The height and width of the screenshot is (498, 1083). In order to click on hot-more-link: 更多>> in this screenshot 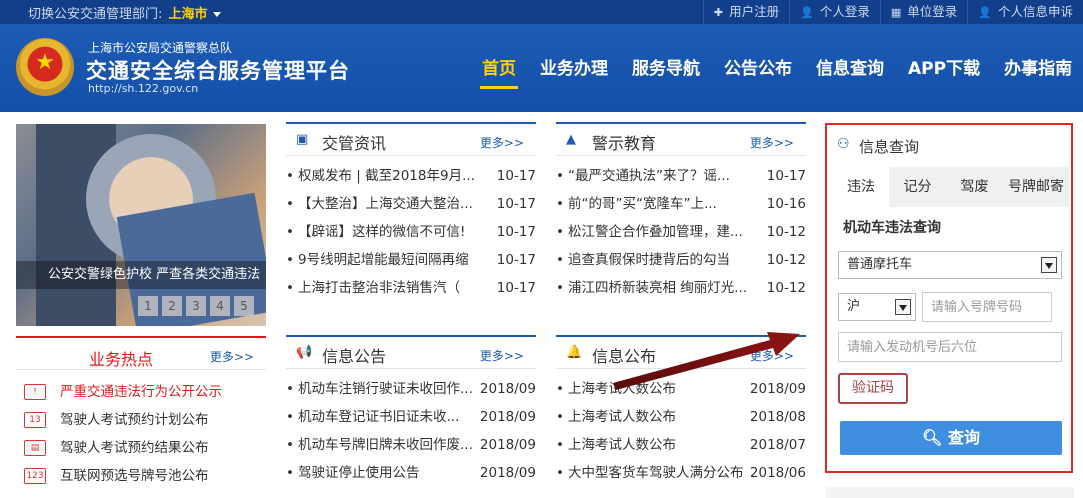, I will do `click(232, 356)`.